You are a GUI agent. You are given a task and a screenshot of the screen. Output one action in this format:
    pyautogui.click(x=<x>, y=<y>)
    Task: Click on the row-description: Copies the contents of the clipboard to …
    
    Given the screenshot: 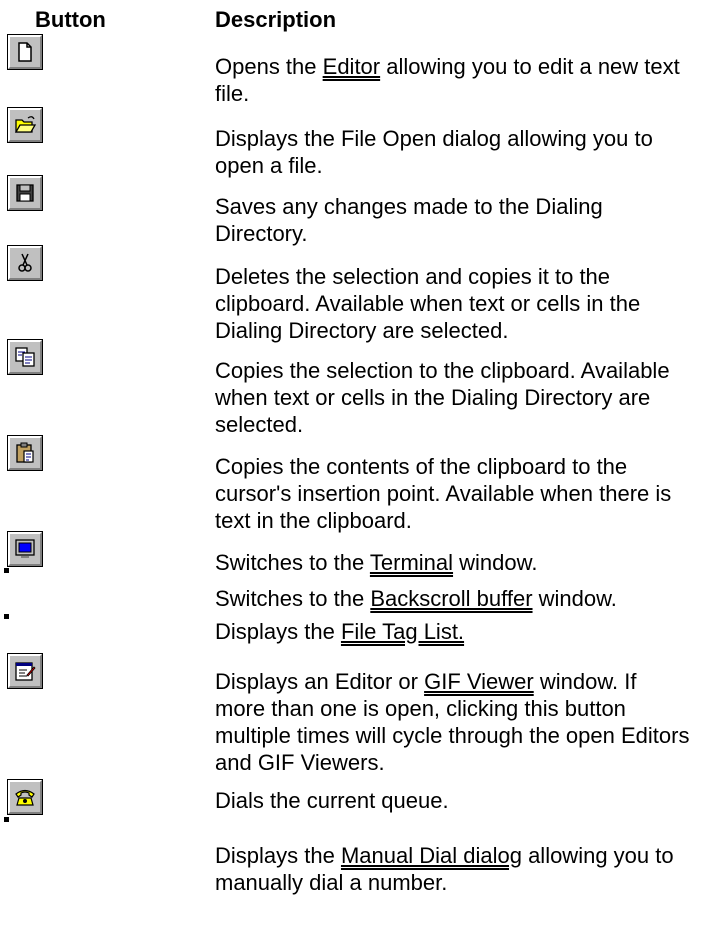 What is the action you would take?
    pyautogui.click(x=443, y=493)
    